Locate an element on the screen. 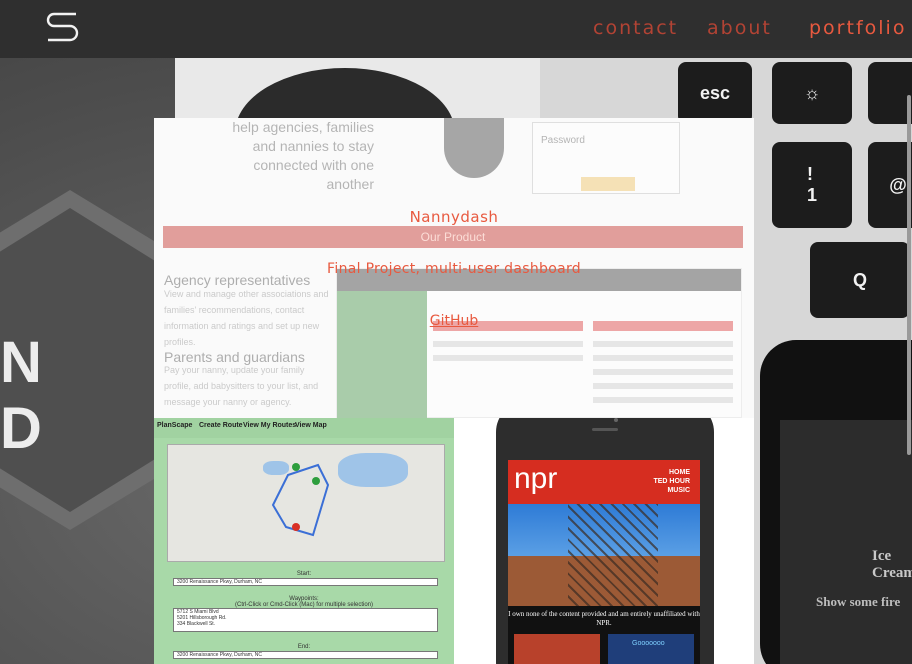 Image resolution: width=912 pixels, height=664 pixels. camera-icon is located at coordinates (616, 420).